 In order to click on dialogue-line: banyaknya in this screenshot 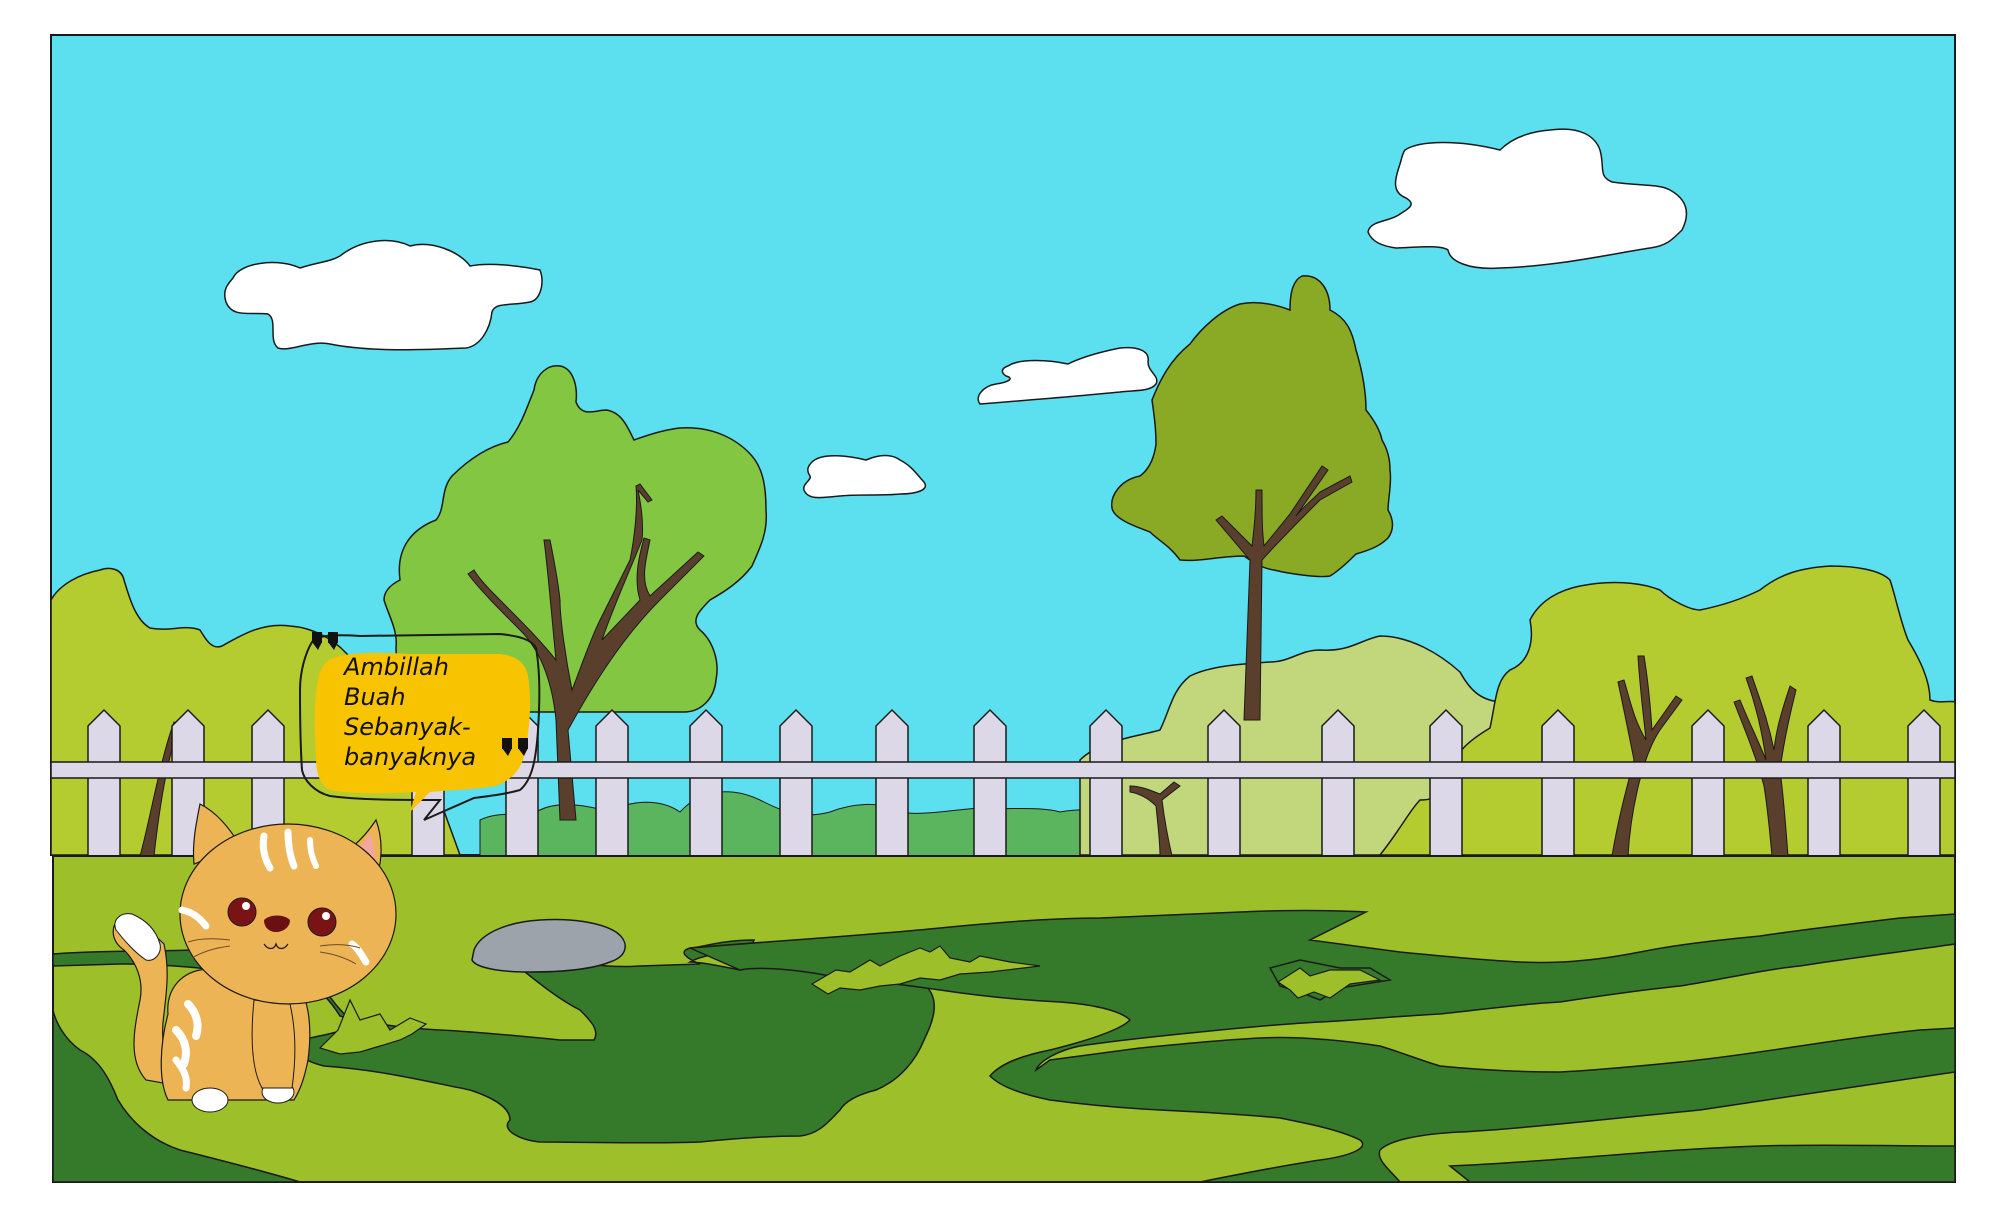, I will do `click(410, 757)`.